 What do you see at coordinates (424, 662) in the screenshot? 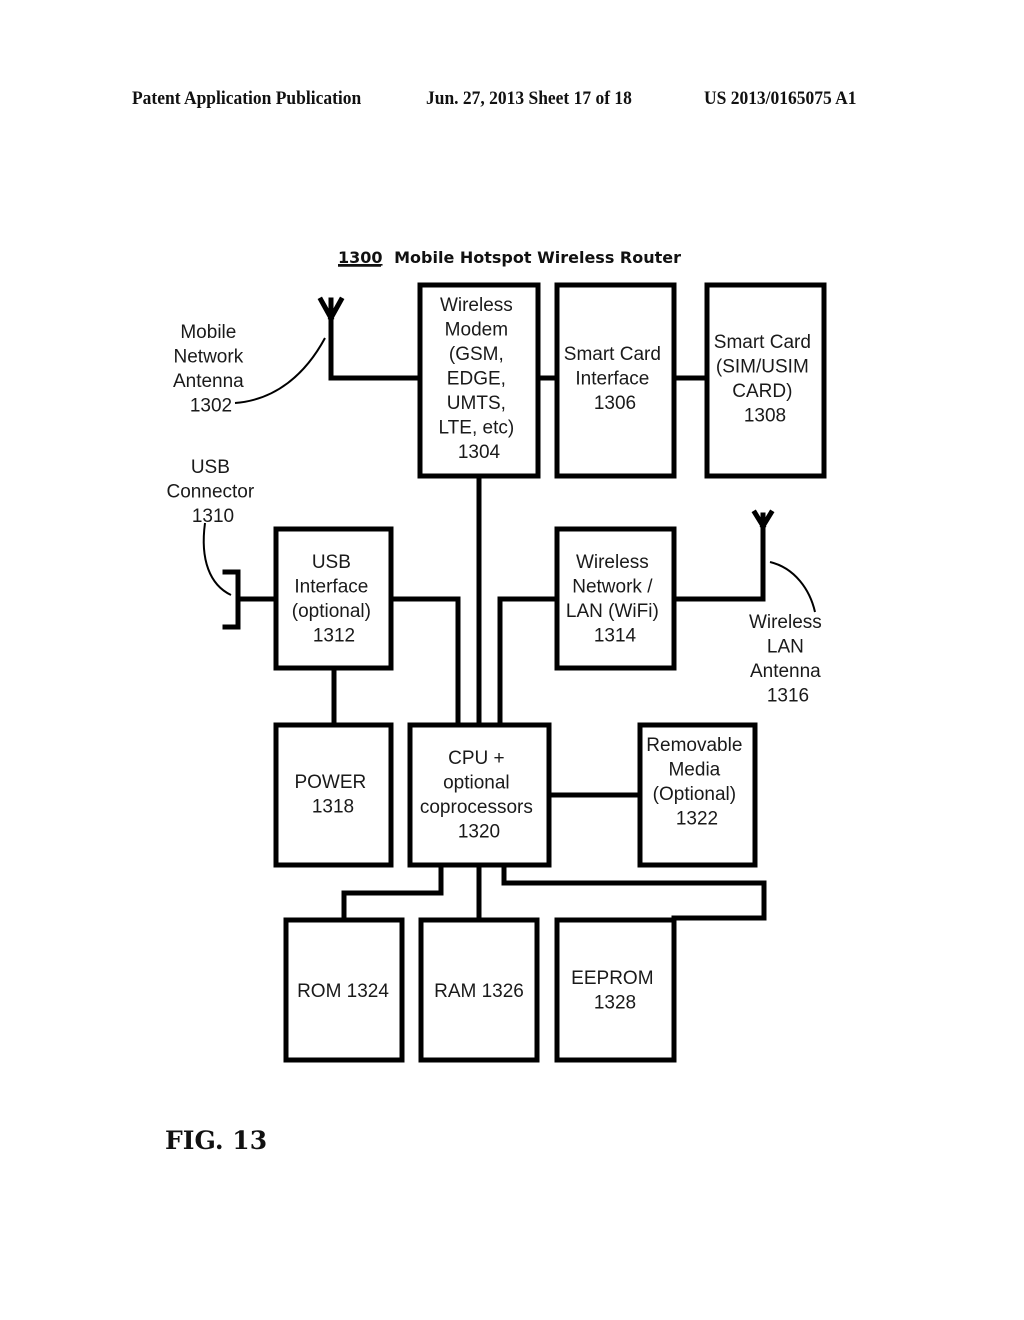
I see `wire-usb-cpu` at bounding box center [424, 662].